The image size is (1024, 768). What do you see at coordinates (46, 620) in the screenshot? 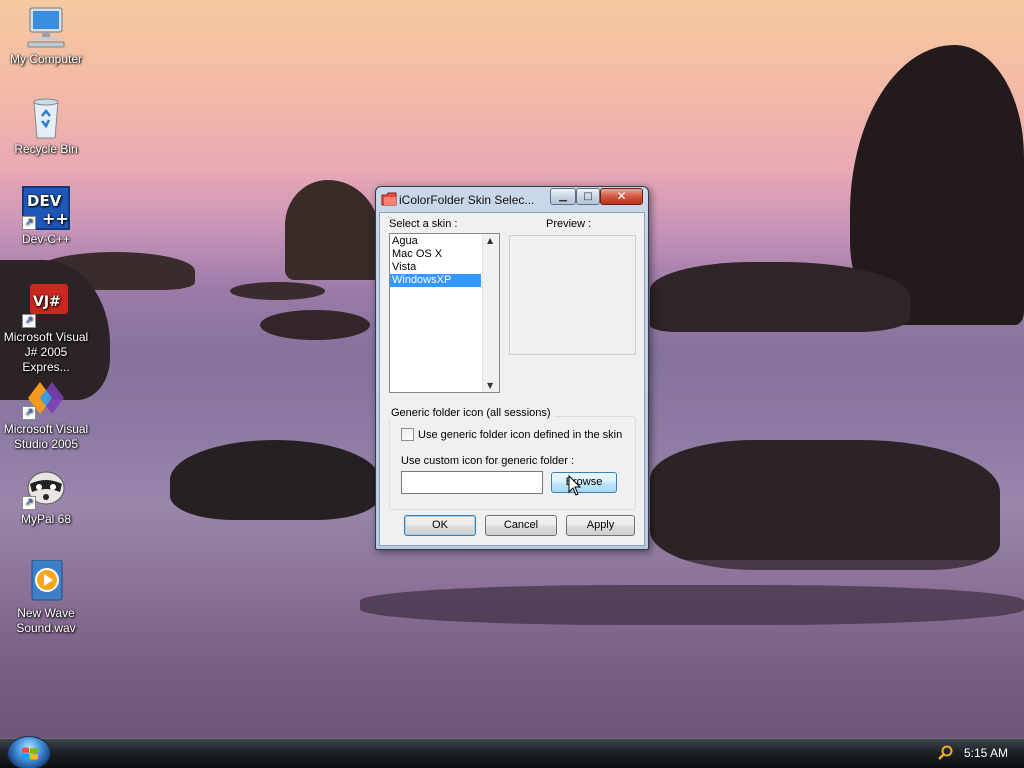
I see `desktop-icon-label: New Wave Sound.wav` at bounding box center [46, 620].